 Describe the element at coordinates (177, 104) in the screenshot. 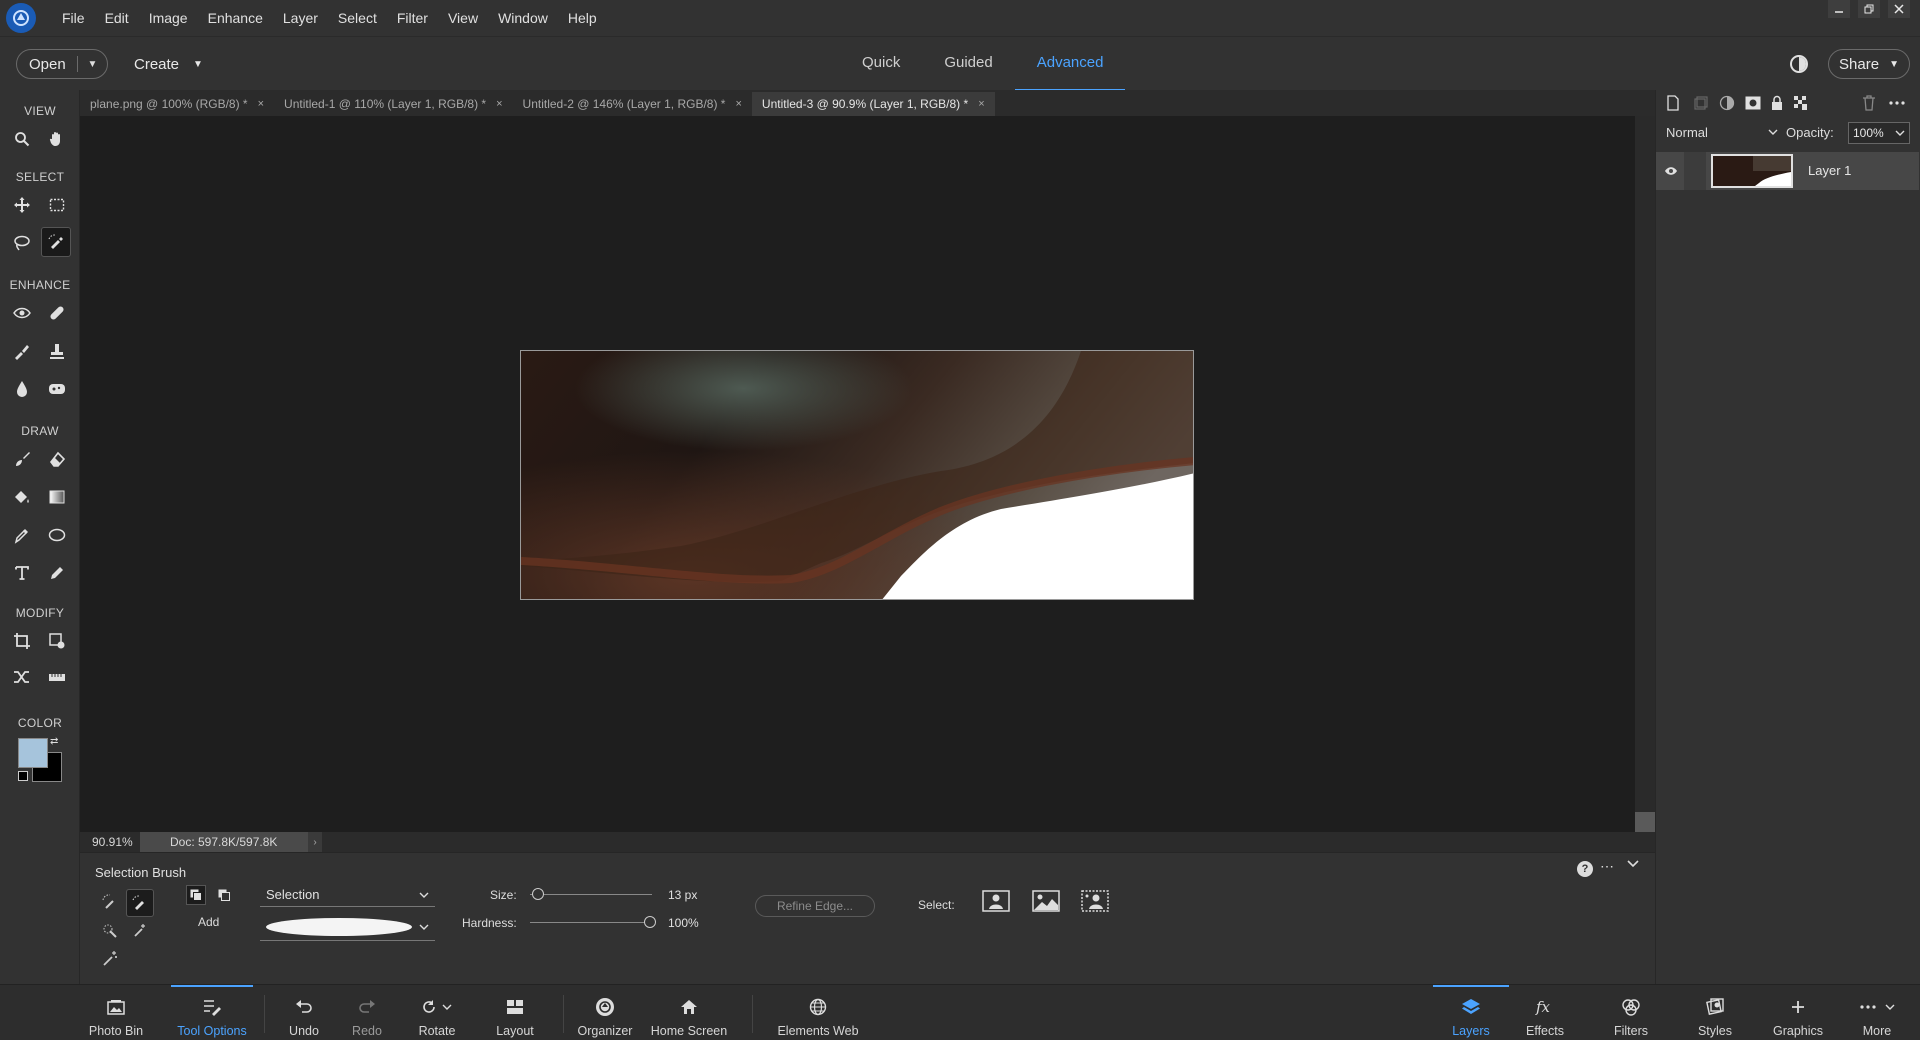

I see `doc-tab-plane: plane.png @ 100% (RGB/8) * ×` at that location.